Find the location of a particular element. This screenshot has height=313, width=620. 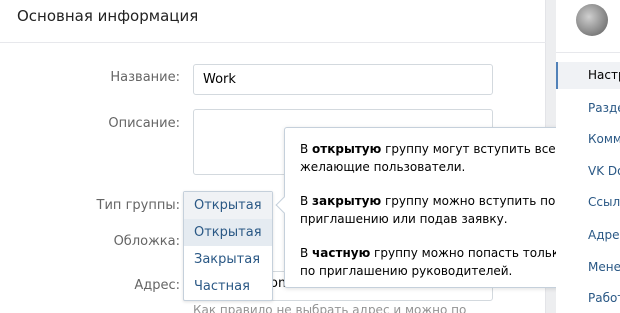

dropdown-option-open: Открытая is located at coordinates (228, 232).